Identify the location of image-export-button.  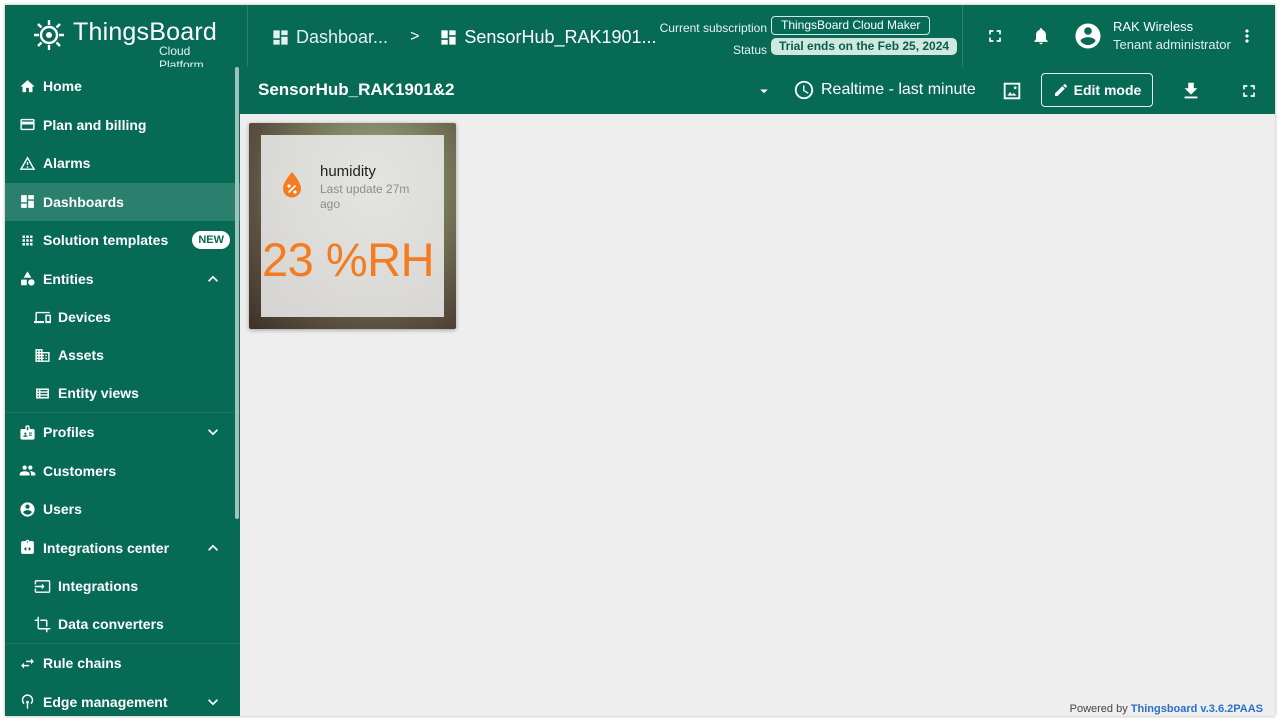
(1012, 91).